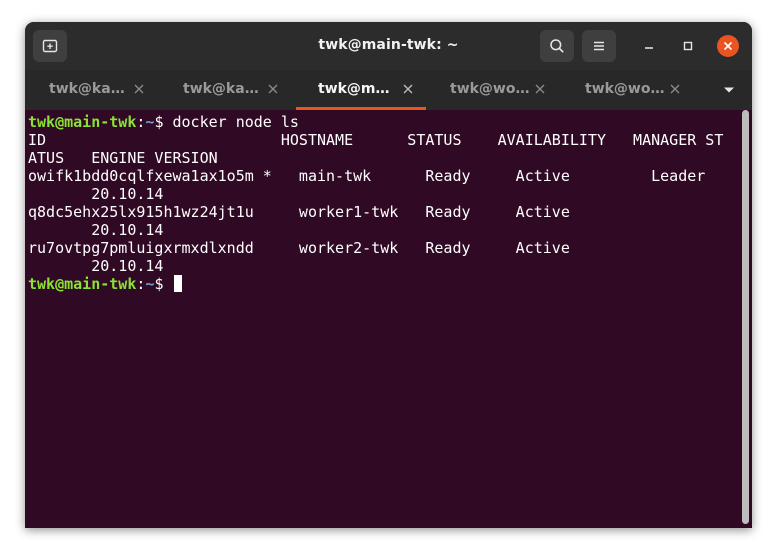  I want to click on tab-list-button, so click(729, 90).